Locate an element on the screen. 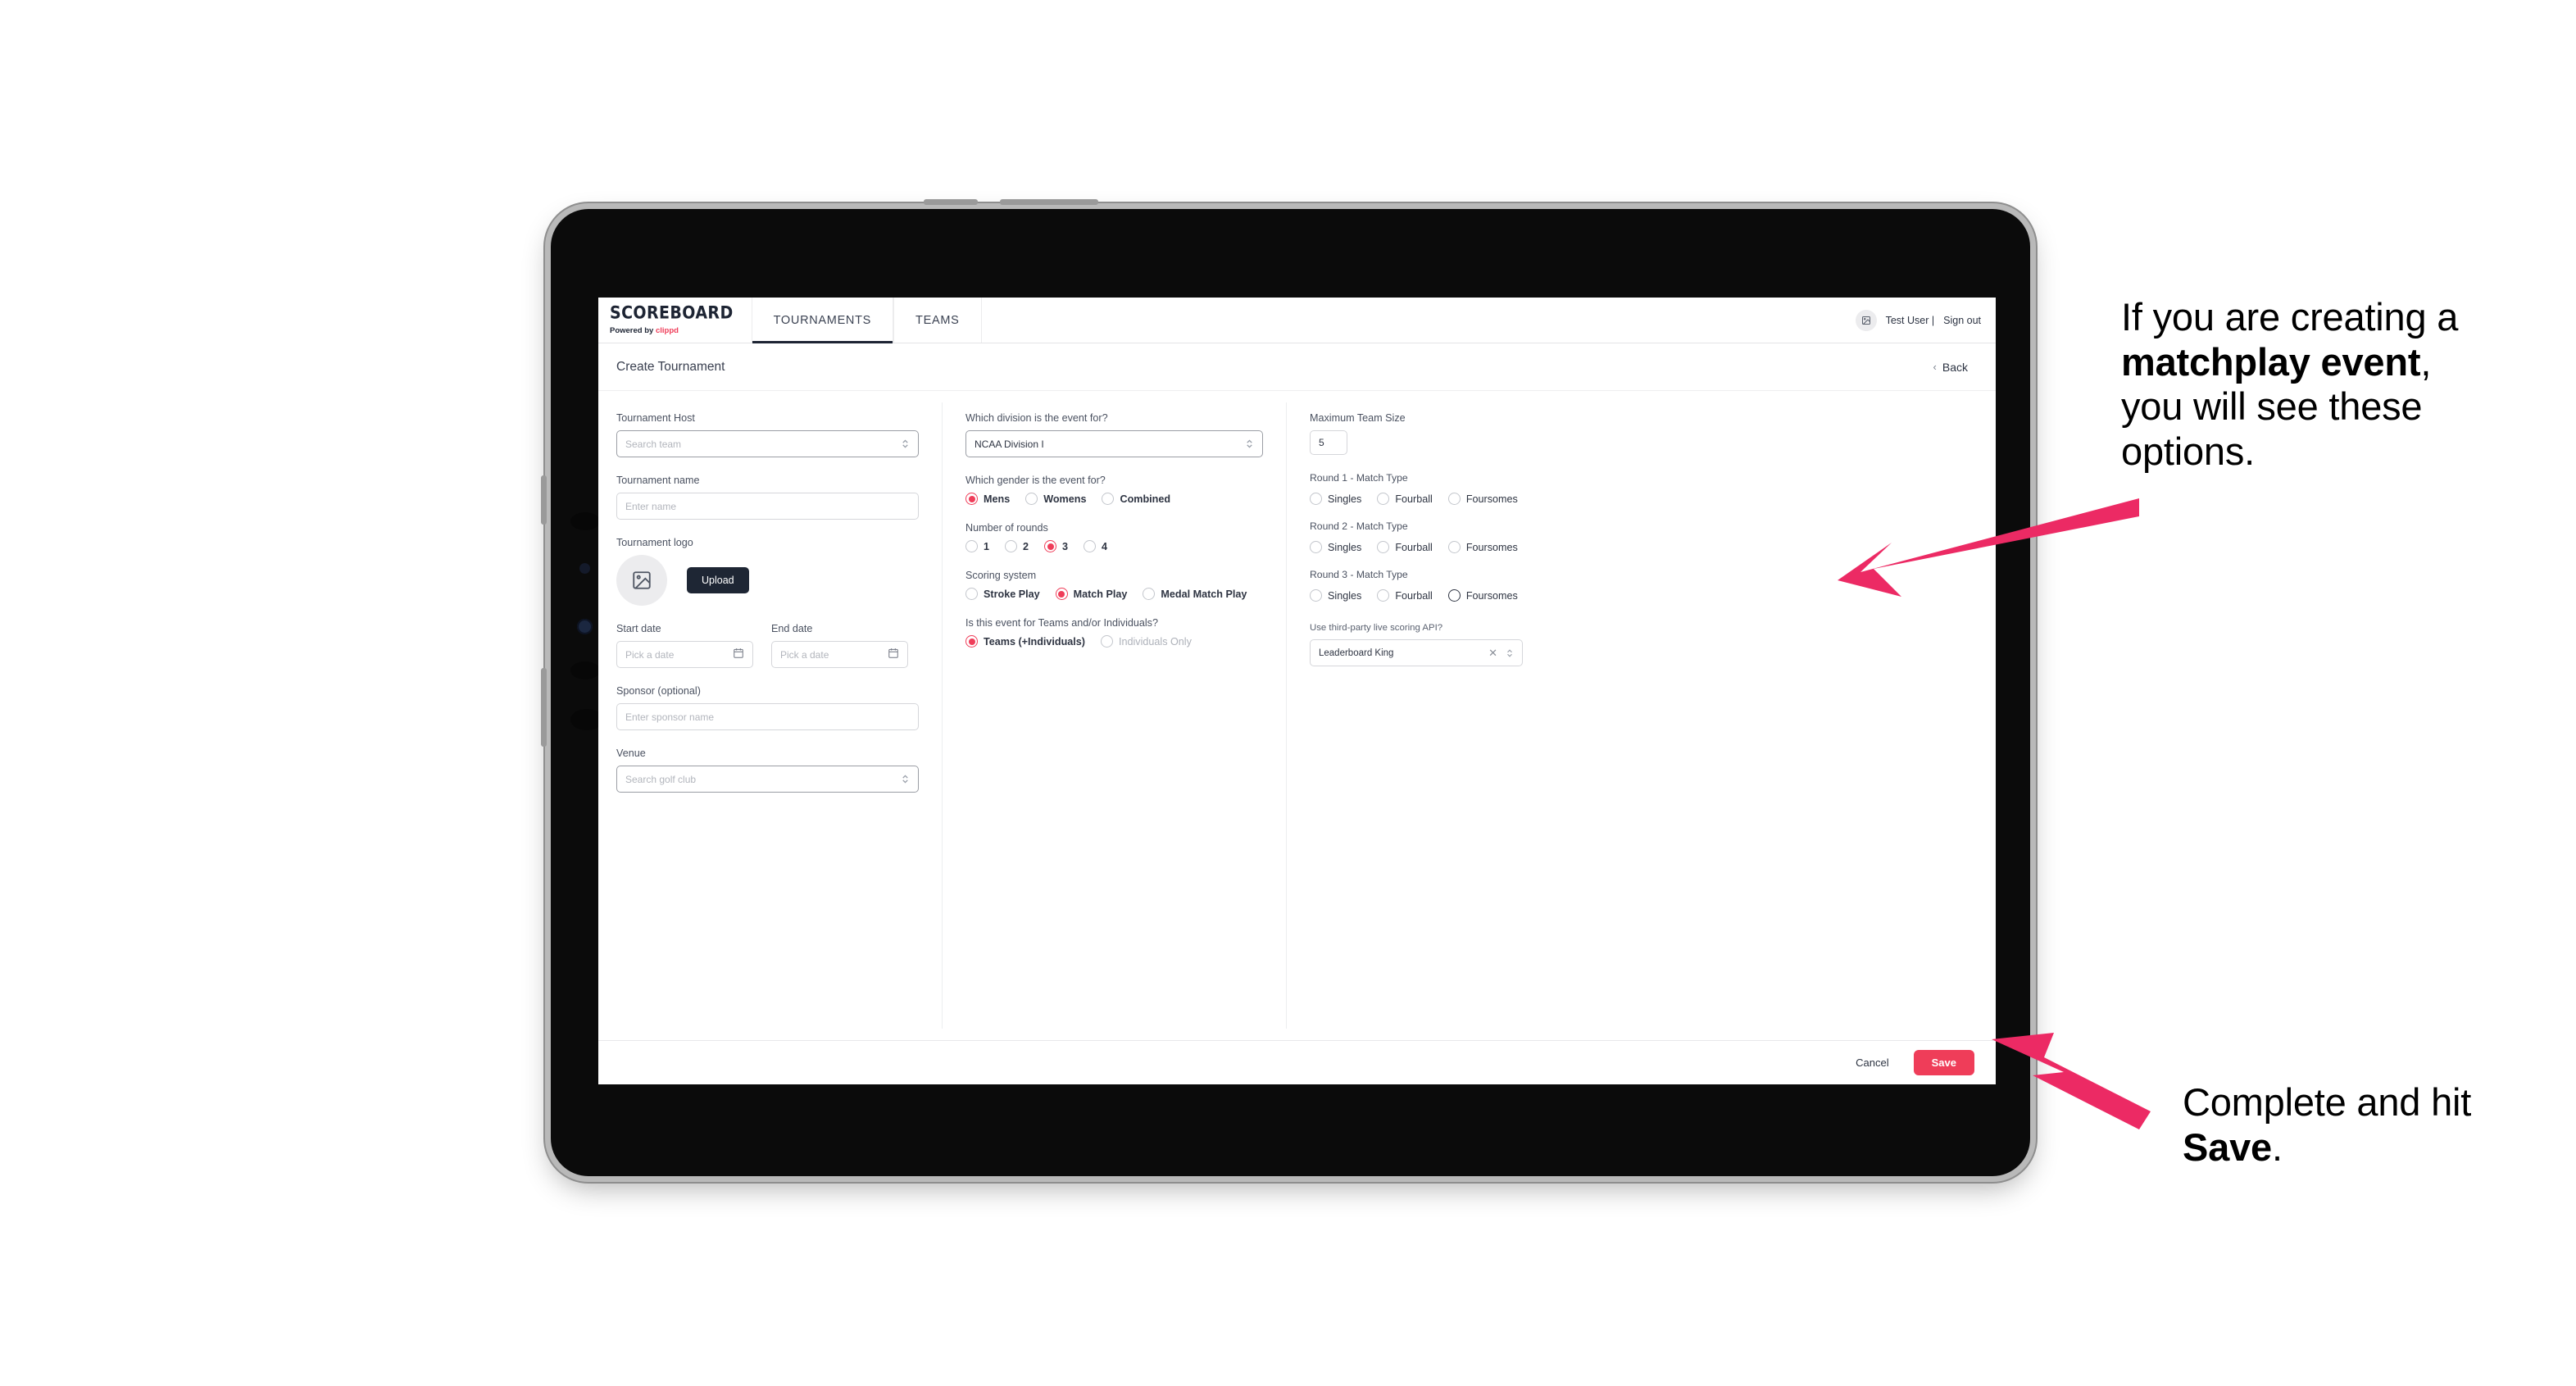 This screenshot has height=1386, width=2576. radio-label: Fourball is located at coordinates (1414, 595).